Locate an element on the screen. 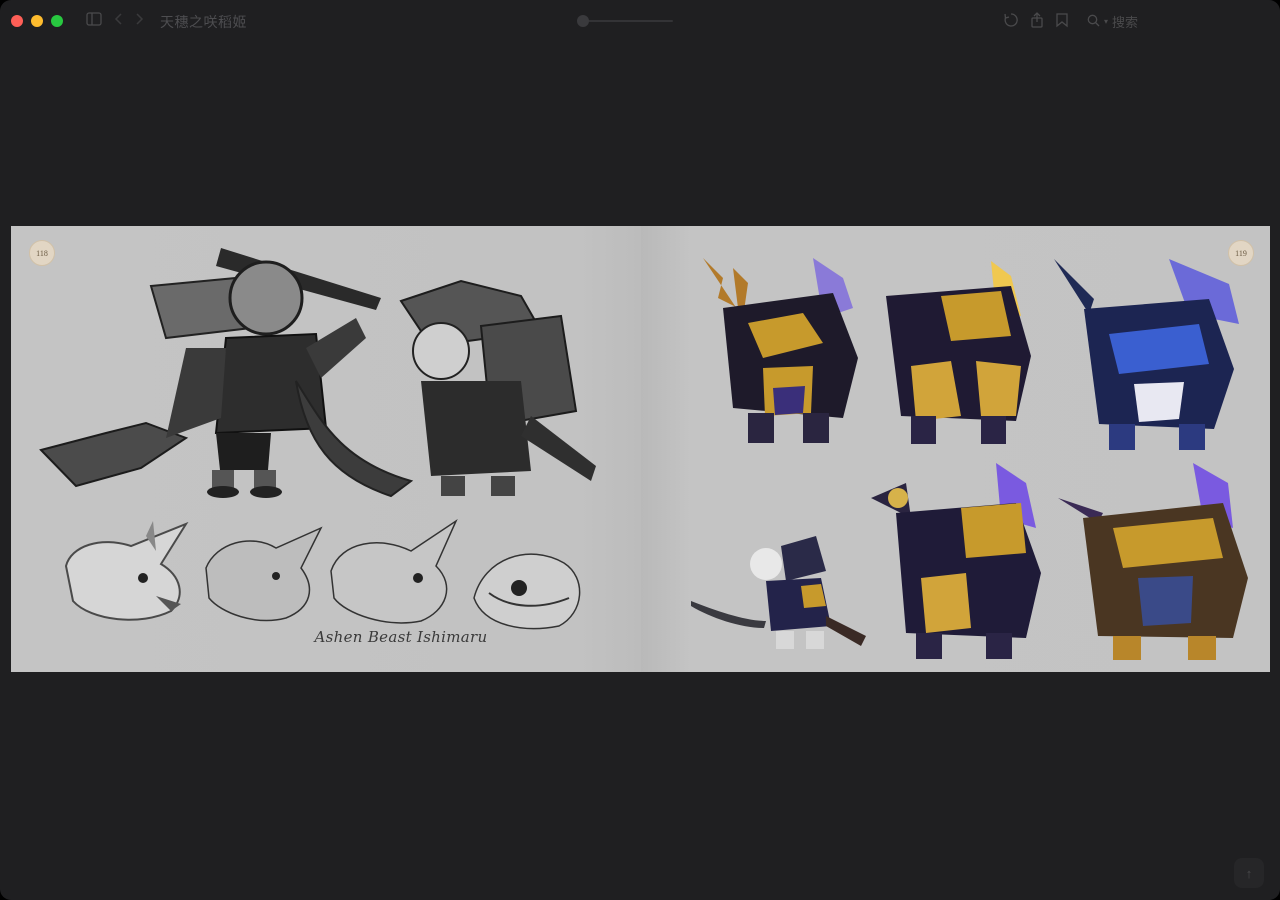  scroll-to-top-button: ↑ is located at coordinates (1249, 873).